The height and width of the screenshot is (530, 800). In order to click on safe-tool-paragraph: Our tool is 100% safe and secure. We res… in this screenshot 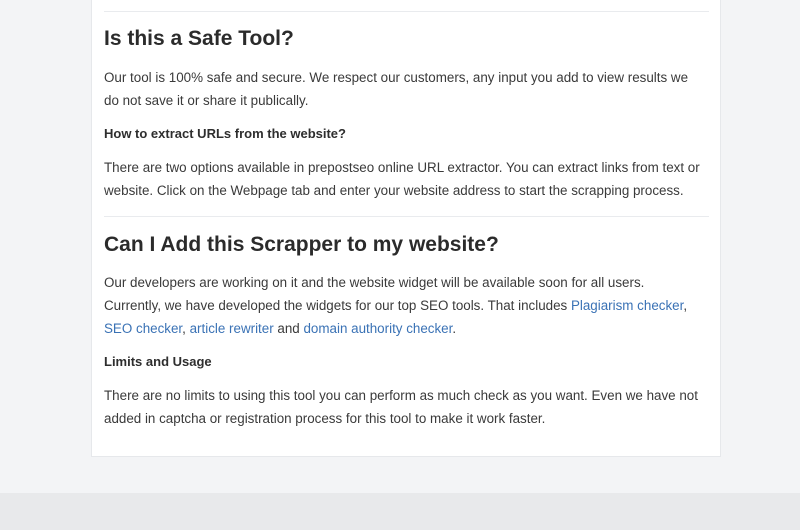, I will do `click(396, 89)`.